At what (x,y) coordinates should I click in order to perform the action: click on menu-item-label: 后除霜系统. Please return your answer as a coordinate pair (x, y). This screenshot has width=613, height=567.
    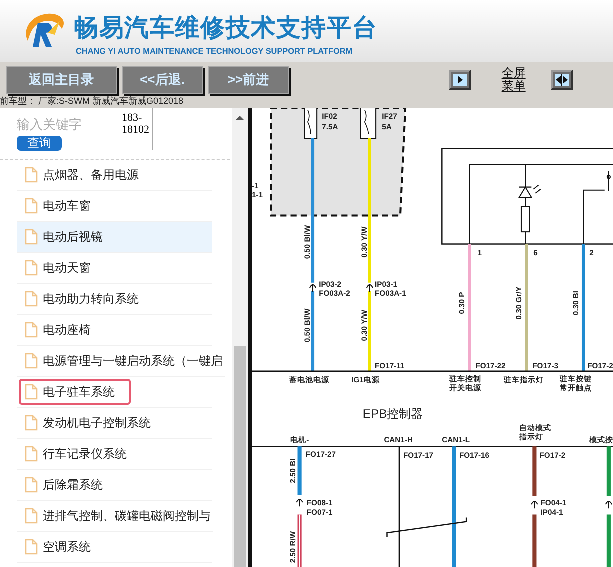
    Looking at the image, I should click on (62, 485).